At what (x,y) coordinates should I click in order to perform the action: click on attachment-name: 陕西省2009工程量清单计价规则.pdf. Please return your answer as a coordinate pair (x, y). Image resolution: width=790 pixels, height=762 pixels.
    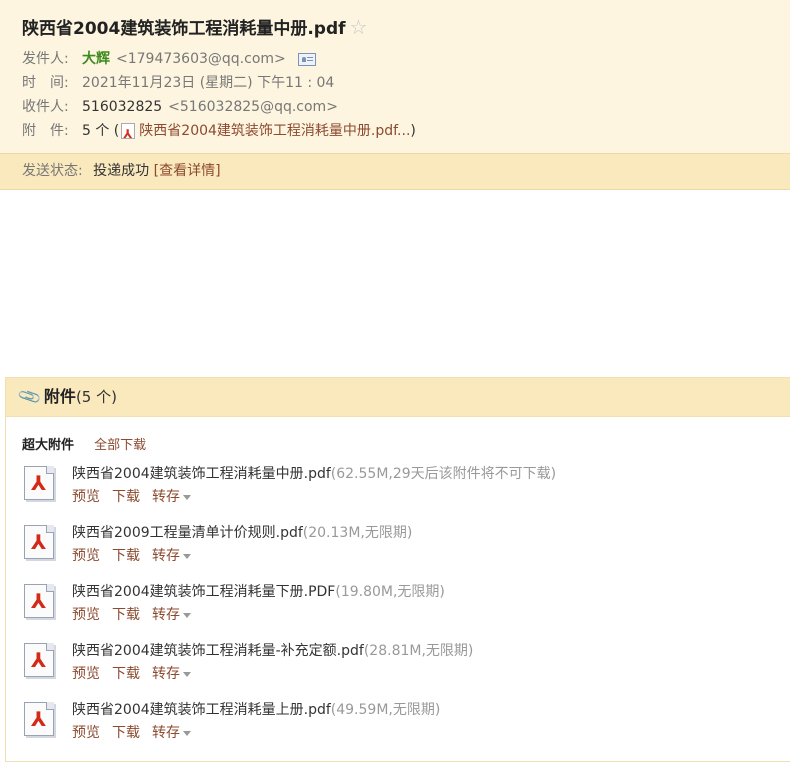
    Looking at the image, I should click on (187, 533).